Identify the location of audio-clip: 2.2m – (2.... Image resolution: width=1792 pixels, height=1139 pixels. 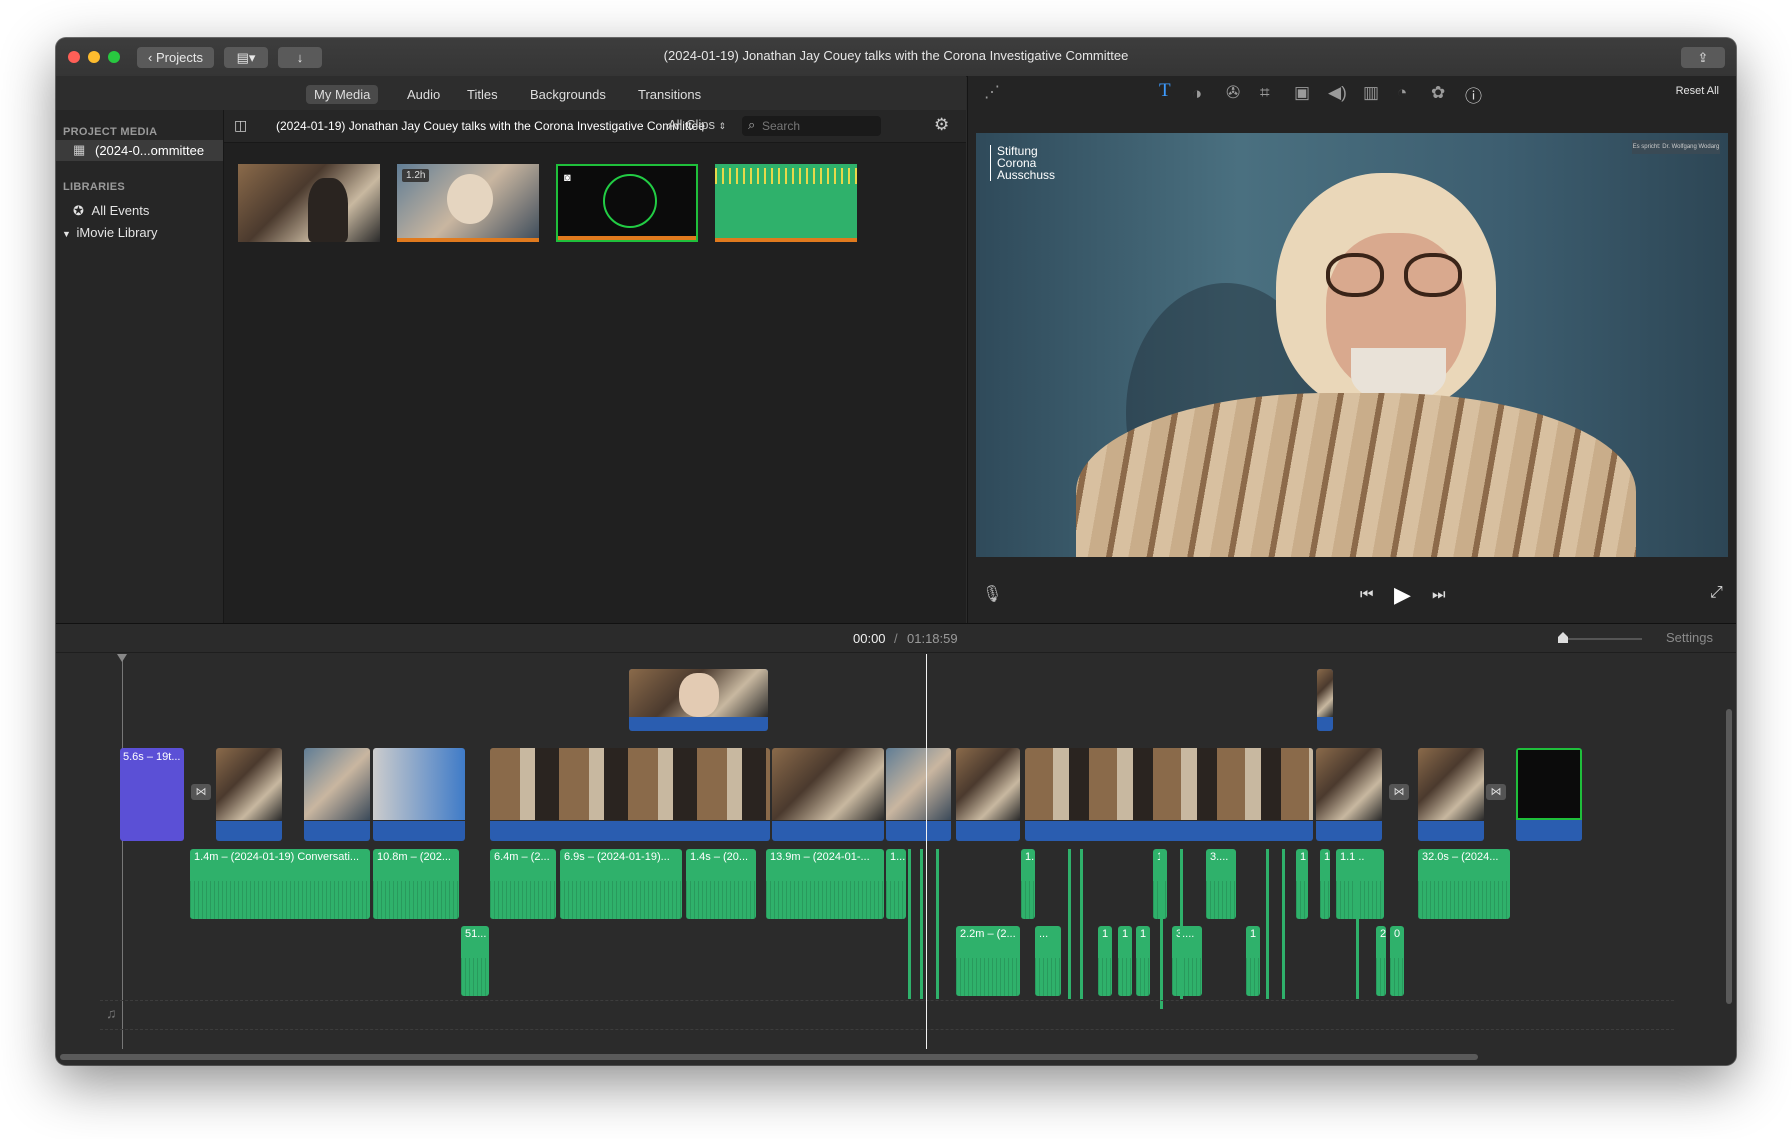
(988, 961).